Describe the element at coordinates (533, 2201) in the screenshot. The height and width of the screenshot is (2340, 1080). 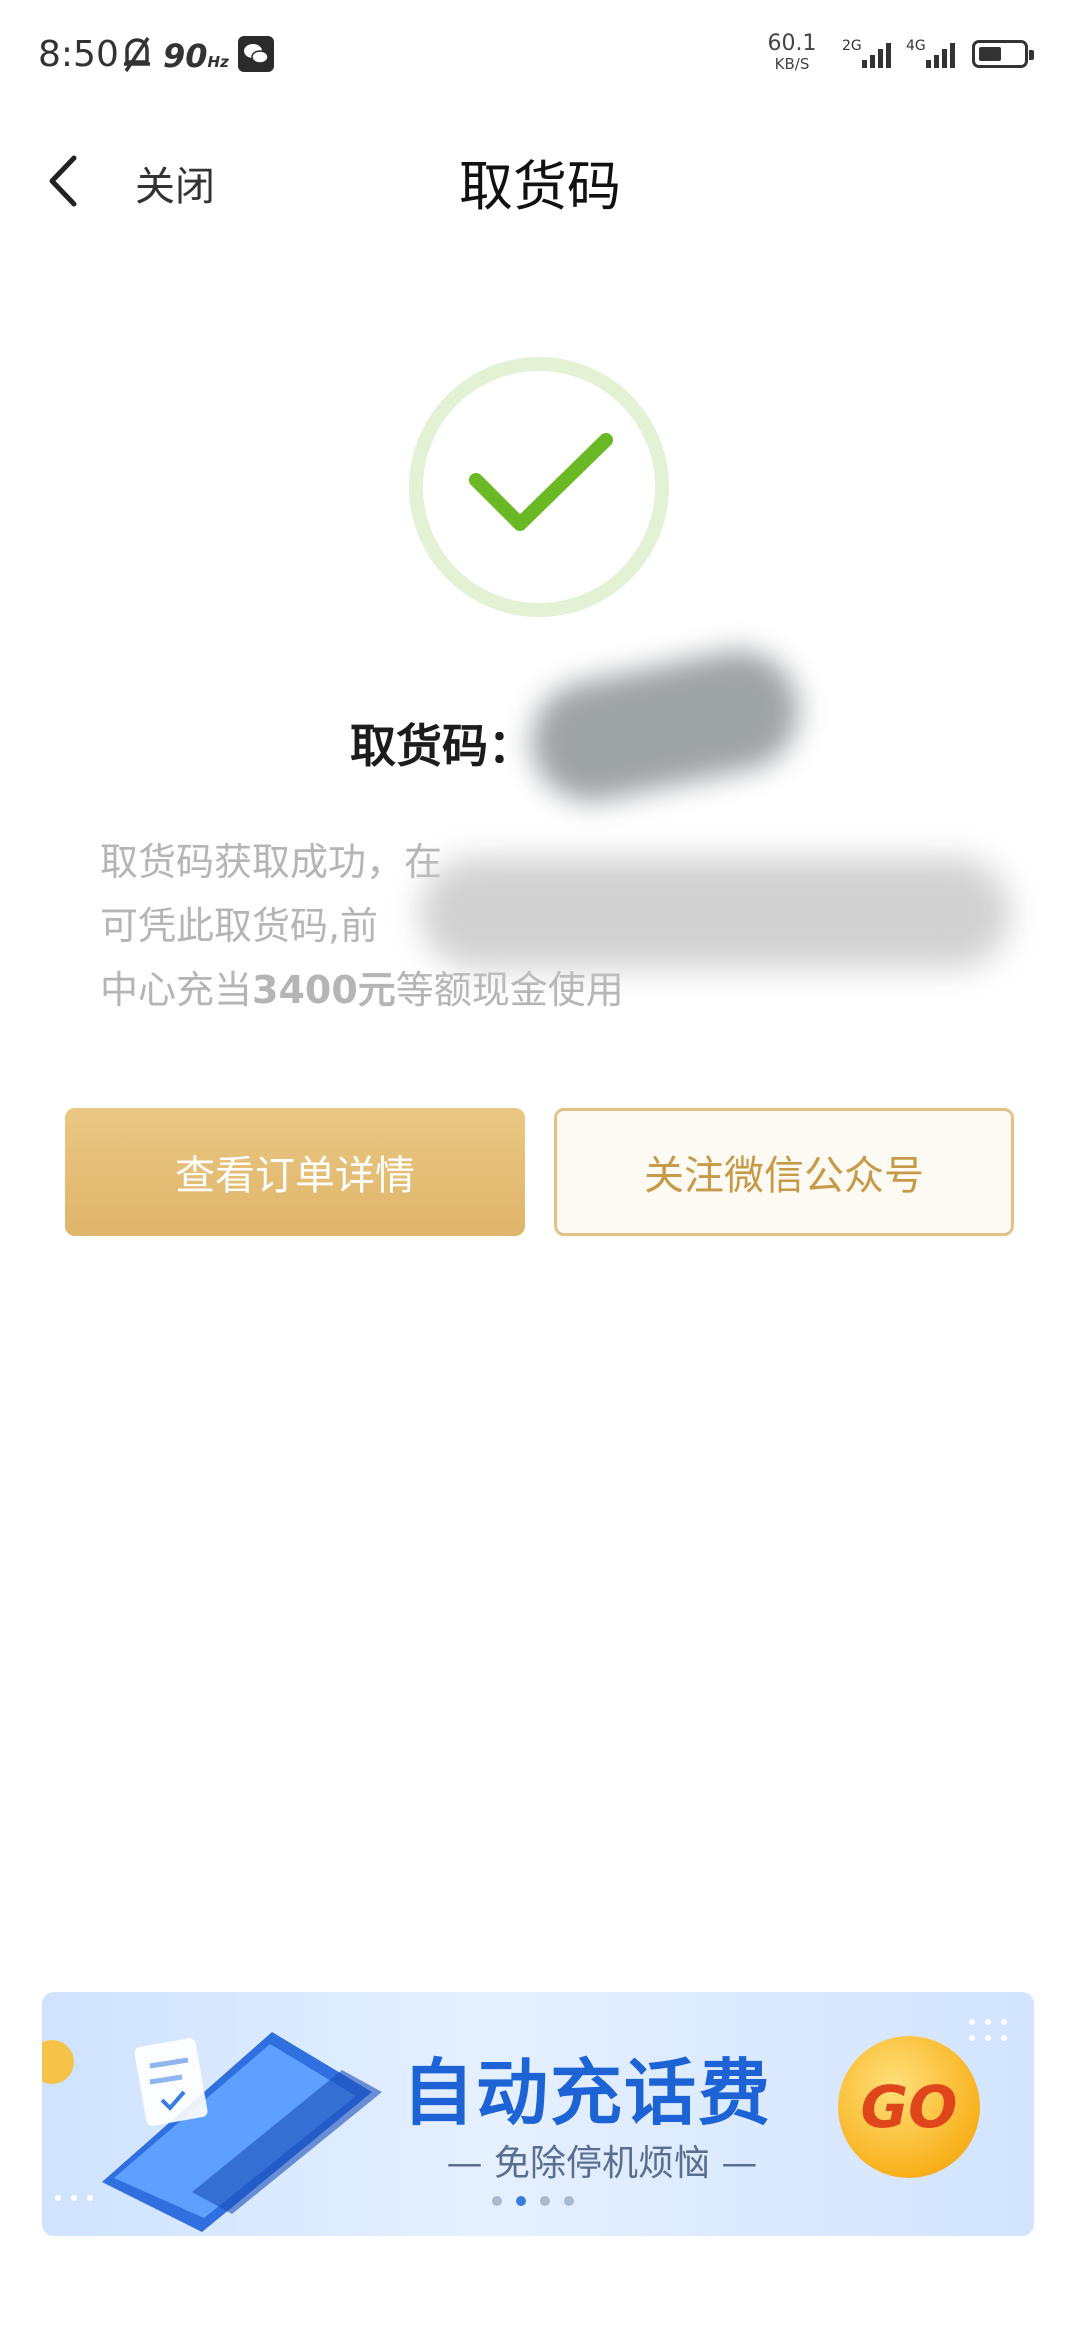
I see `carousel-indicator` at that location.